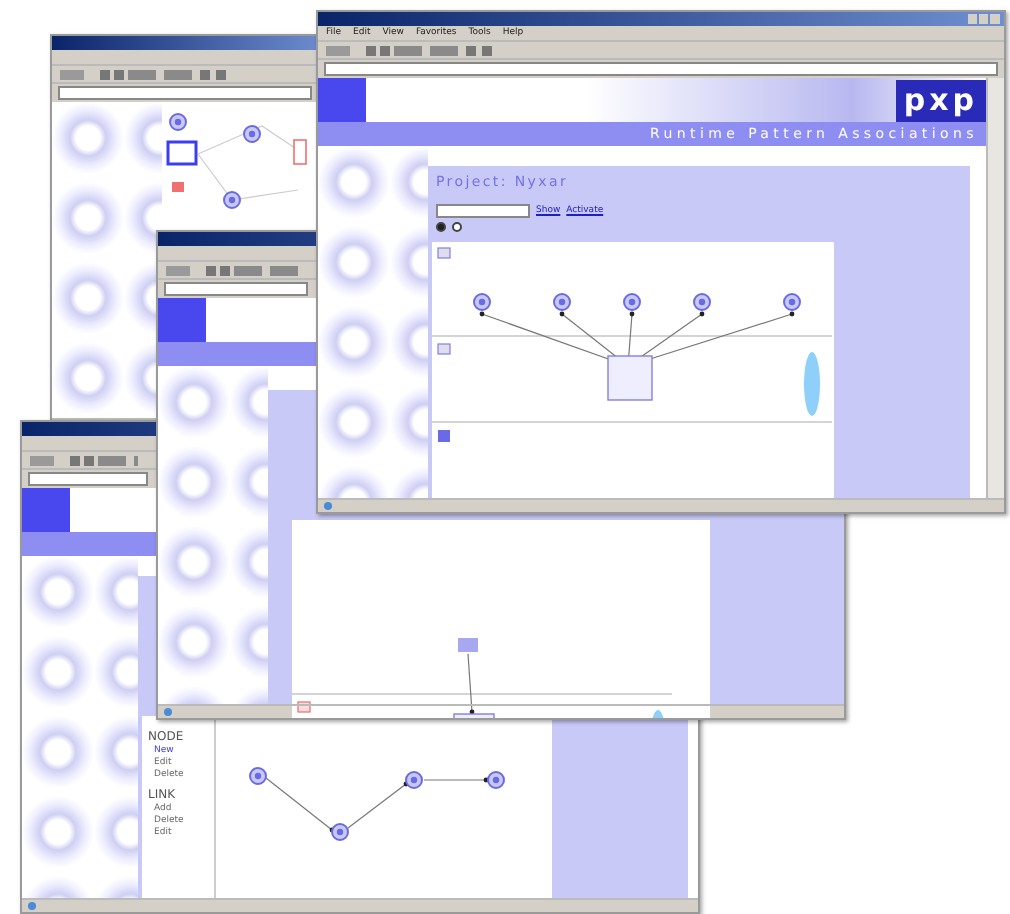 The width and height of the screenshot is (1010, 914). What do you see at coordinates (995, 288) in the screenshot?
I see `scrollbar` at bounding box center [995, 288].